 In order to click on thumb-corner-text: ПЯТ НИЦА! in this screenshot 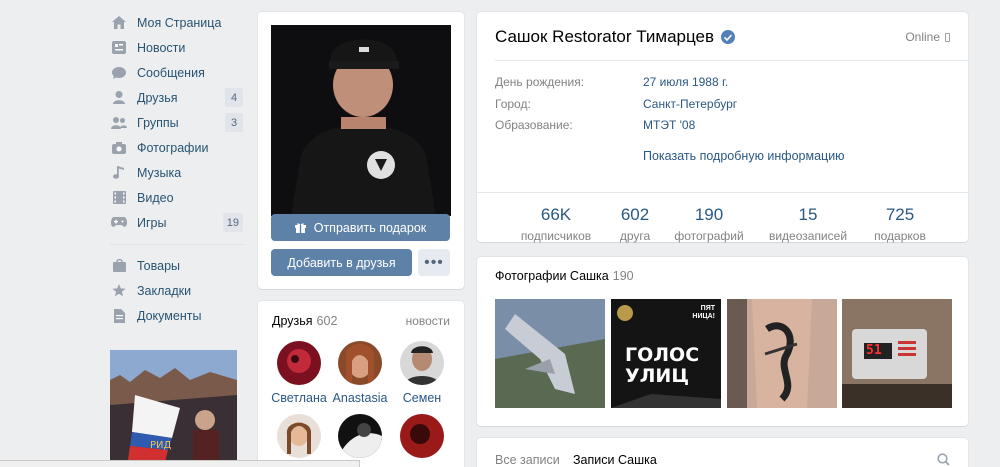, I will do `click(703, 312)`.